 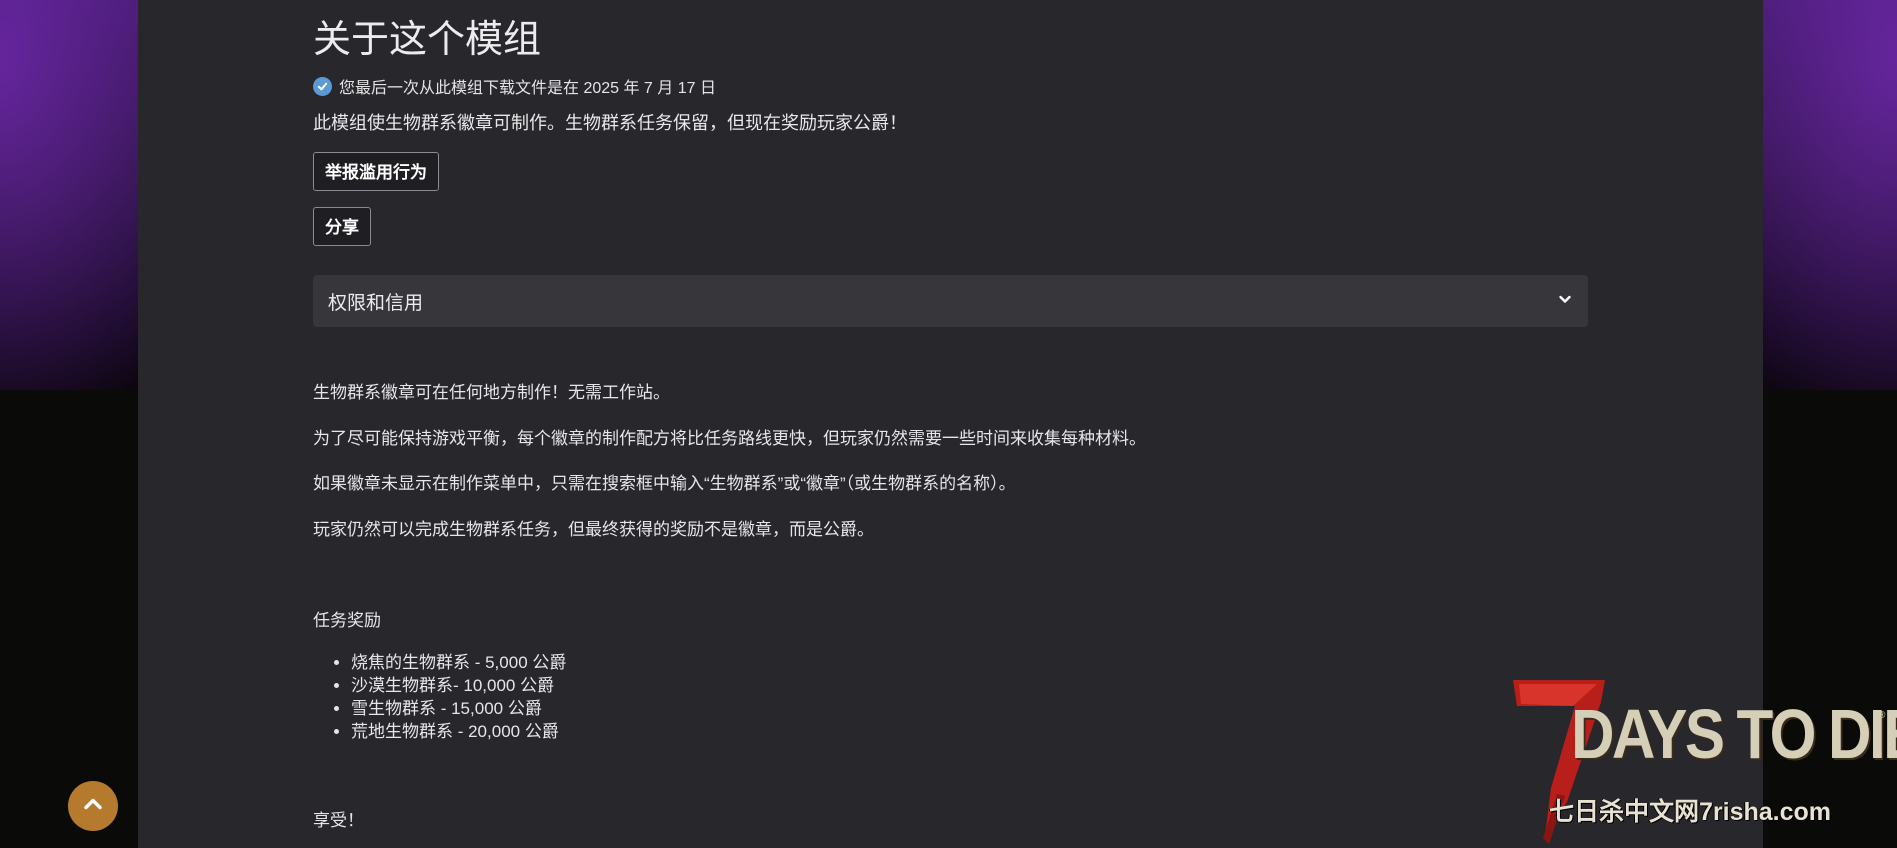 I want to click on page-title: 关于这个模组, so click(x=427, y=40).